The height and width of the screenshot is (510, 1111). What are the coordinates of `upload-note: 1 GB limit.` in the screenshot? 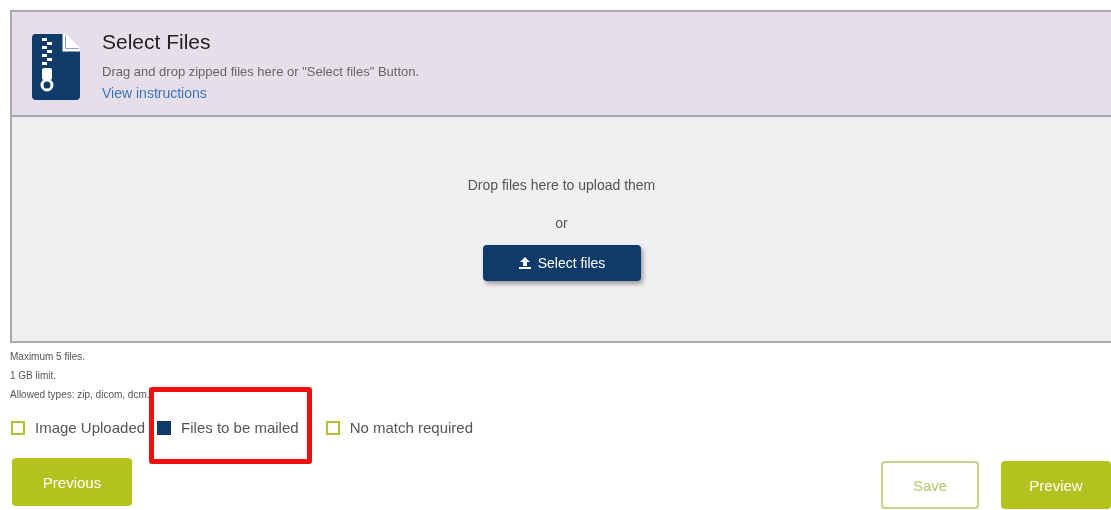 It's located at (34, 376).